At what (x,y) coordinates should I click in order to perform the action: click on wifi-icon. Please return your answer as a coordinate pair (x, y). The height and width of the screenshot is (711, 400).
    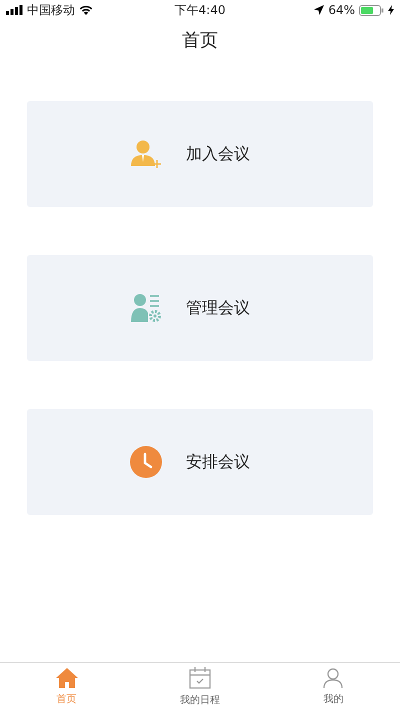
    Looking at the image, I should click on (86, 10).